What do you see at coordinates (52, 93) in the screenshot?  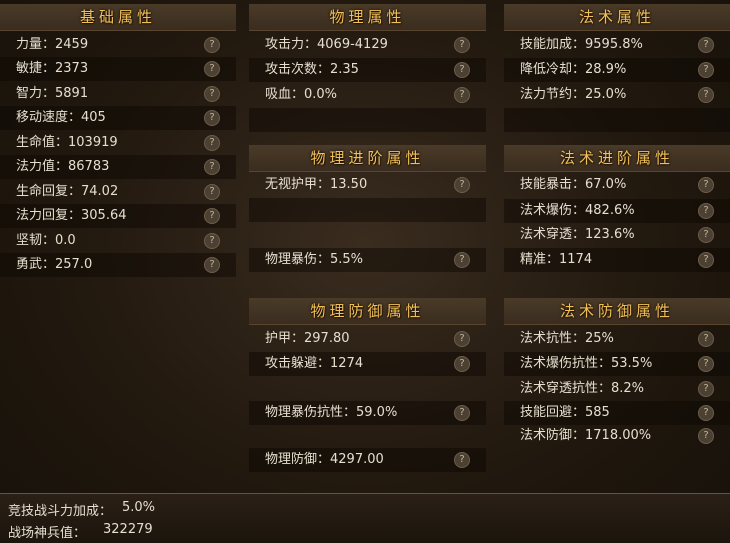 I see `stat-label: 智力：5891` at bounding box center [52, 93].